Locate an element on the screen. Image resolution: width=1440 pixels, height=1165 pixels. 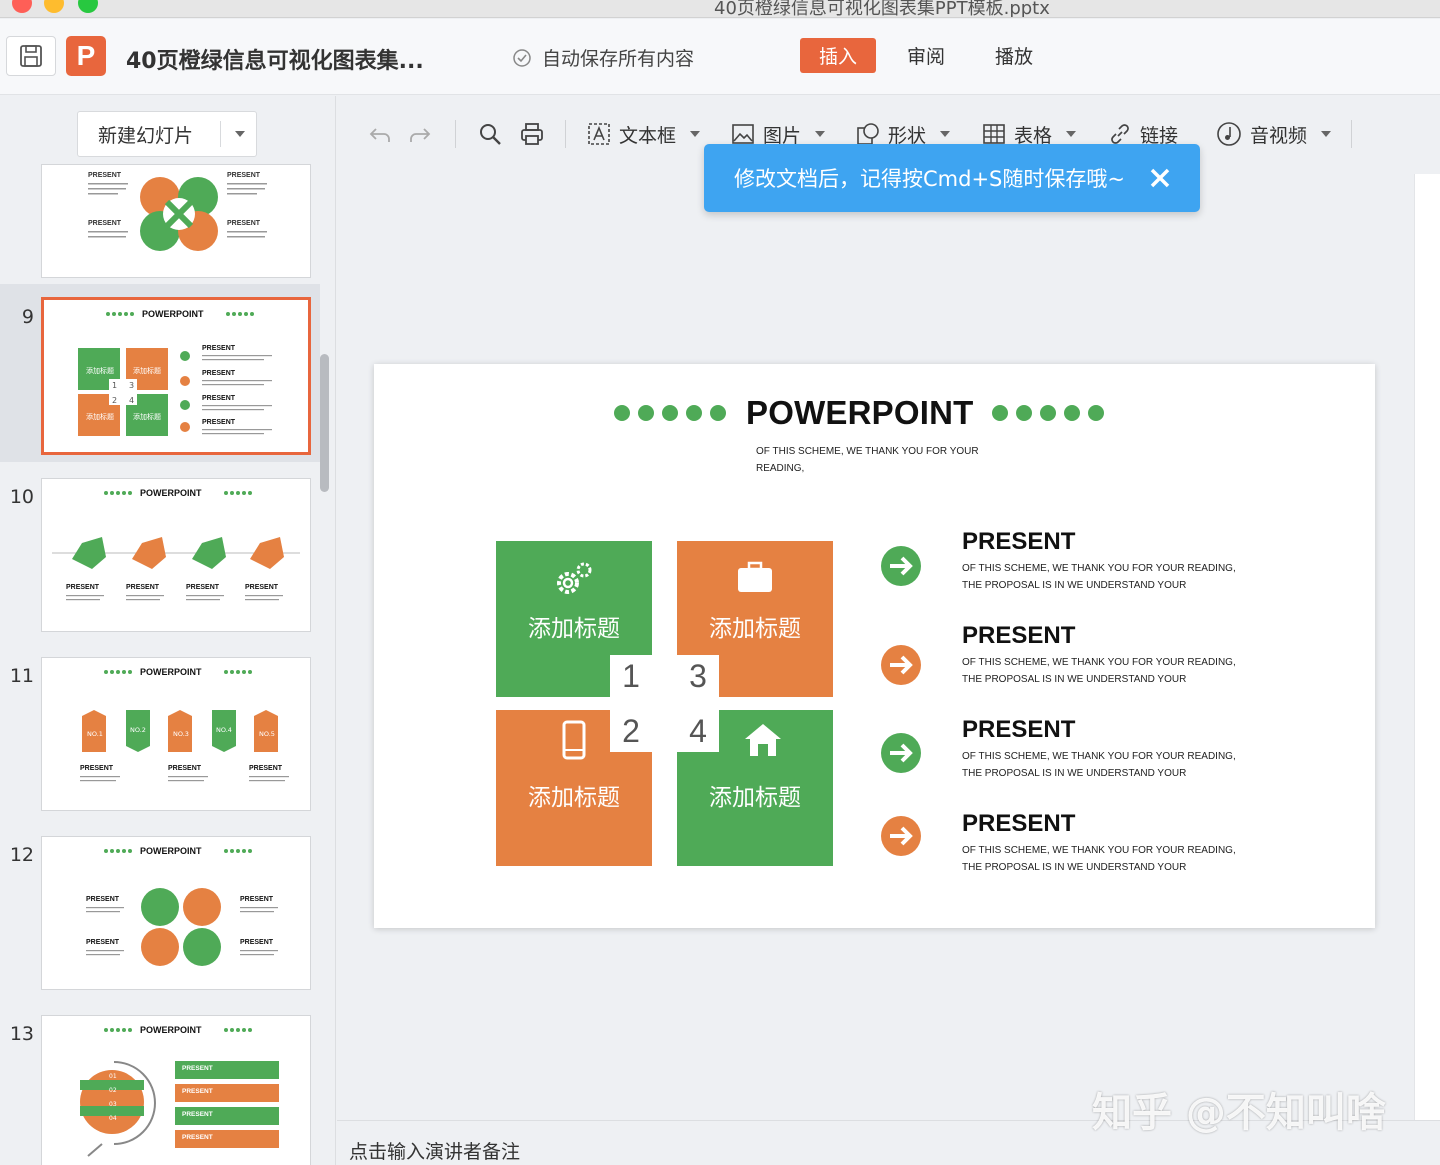
redo-icon is located at coordinates (420, 135).